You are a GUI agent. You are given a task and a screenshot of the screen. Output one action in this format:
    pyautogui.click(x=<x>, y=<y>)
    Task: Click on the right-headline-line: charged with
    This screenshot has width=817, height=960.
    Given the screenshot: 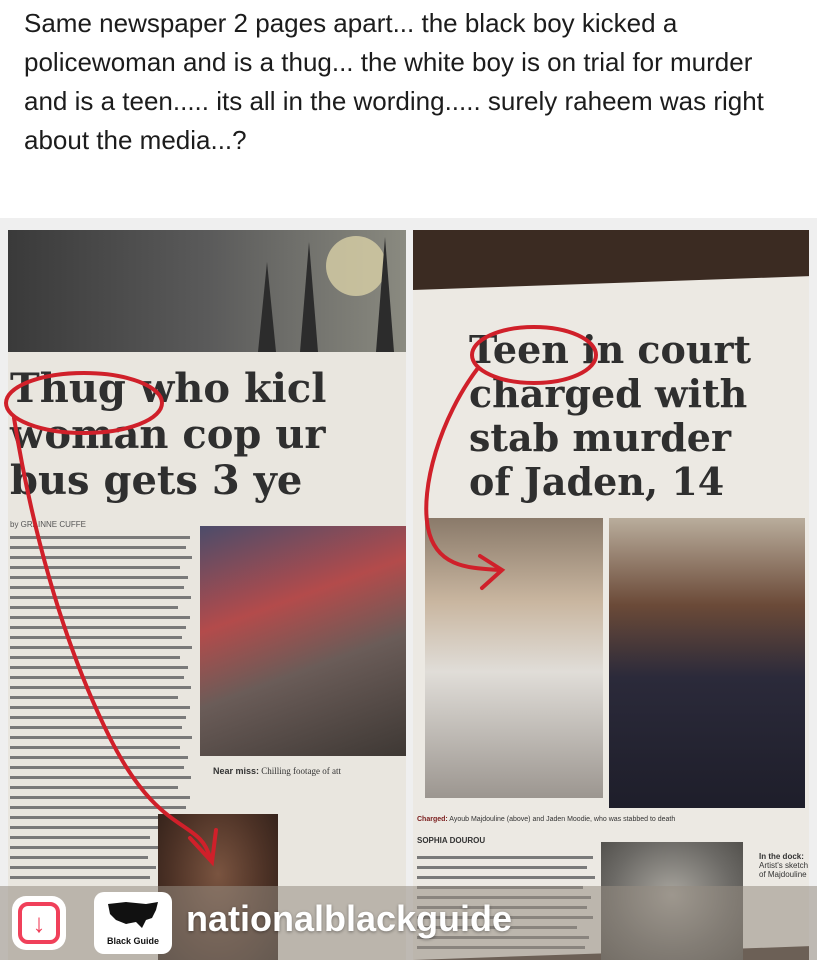 What is the action you would take?
    pyautogui.click(x=608, y=393)
    